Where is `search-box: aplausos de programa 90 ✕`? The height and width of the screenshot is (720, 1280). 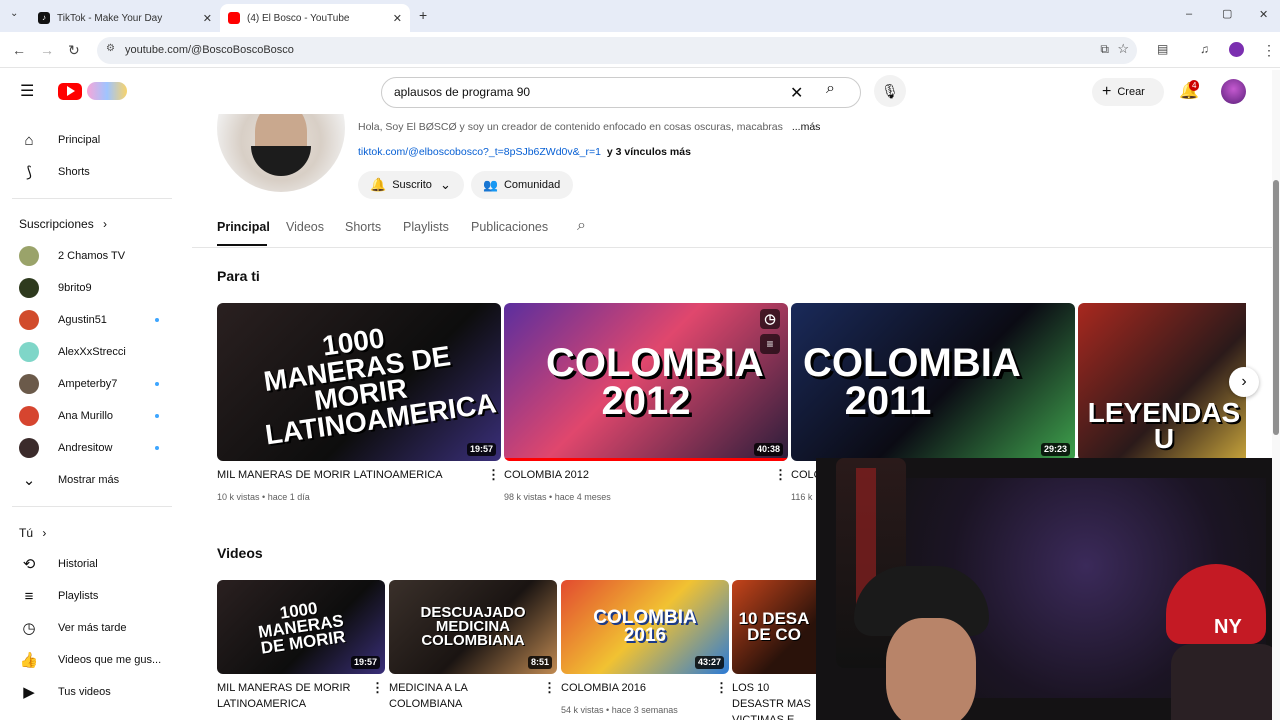 search-box: aplausos de programa 90 ✕ is located at coordinates (621, 92).